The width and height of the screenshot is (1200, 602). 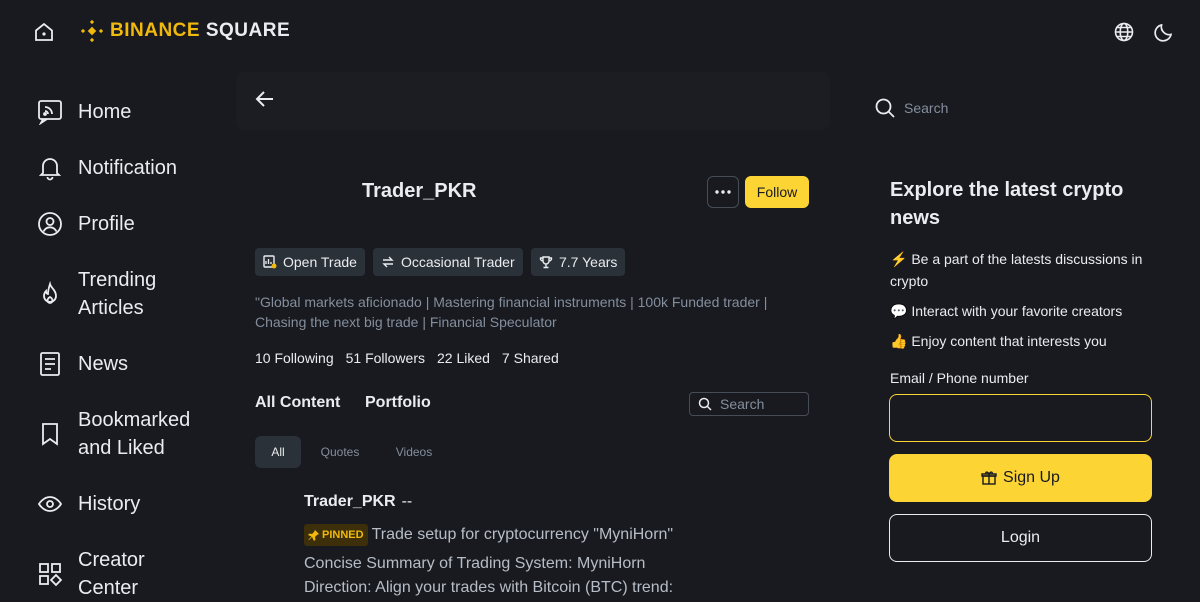 I want to click on nav-notification-label: Notification, so click(x=127, y=168).